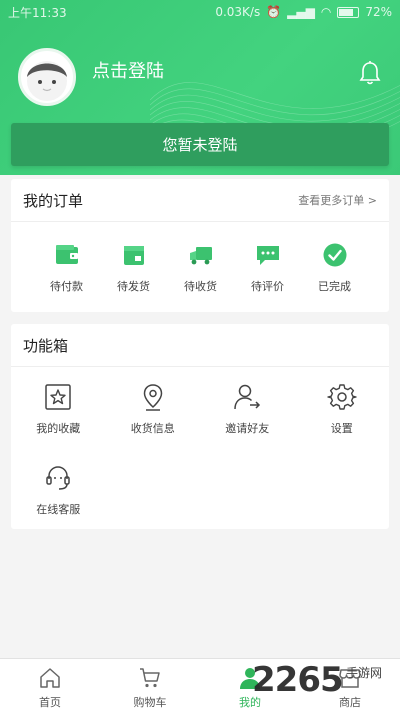 The width and height of the screenshot is (400, 711). What do you see at coordinates (53, 200) in the screenshot?
I see `orders-title: 我的订单` at bounding box center [53, 200].